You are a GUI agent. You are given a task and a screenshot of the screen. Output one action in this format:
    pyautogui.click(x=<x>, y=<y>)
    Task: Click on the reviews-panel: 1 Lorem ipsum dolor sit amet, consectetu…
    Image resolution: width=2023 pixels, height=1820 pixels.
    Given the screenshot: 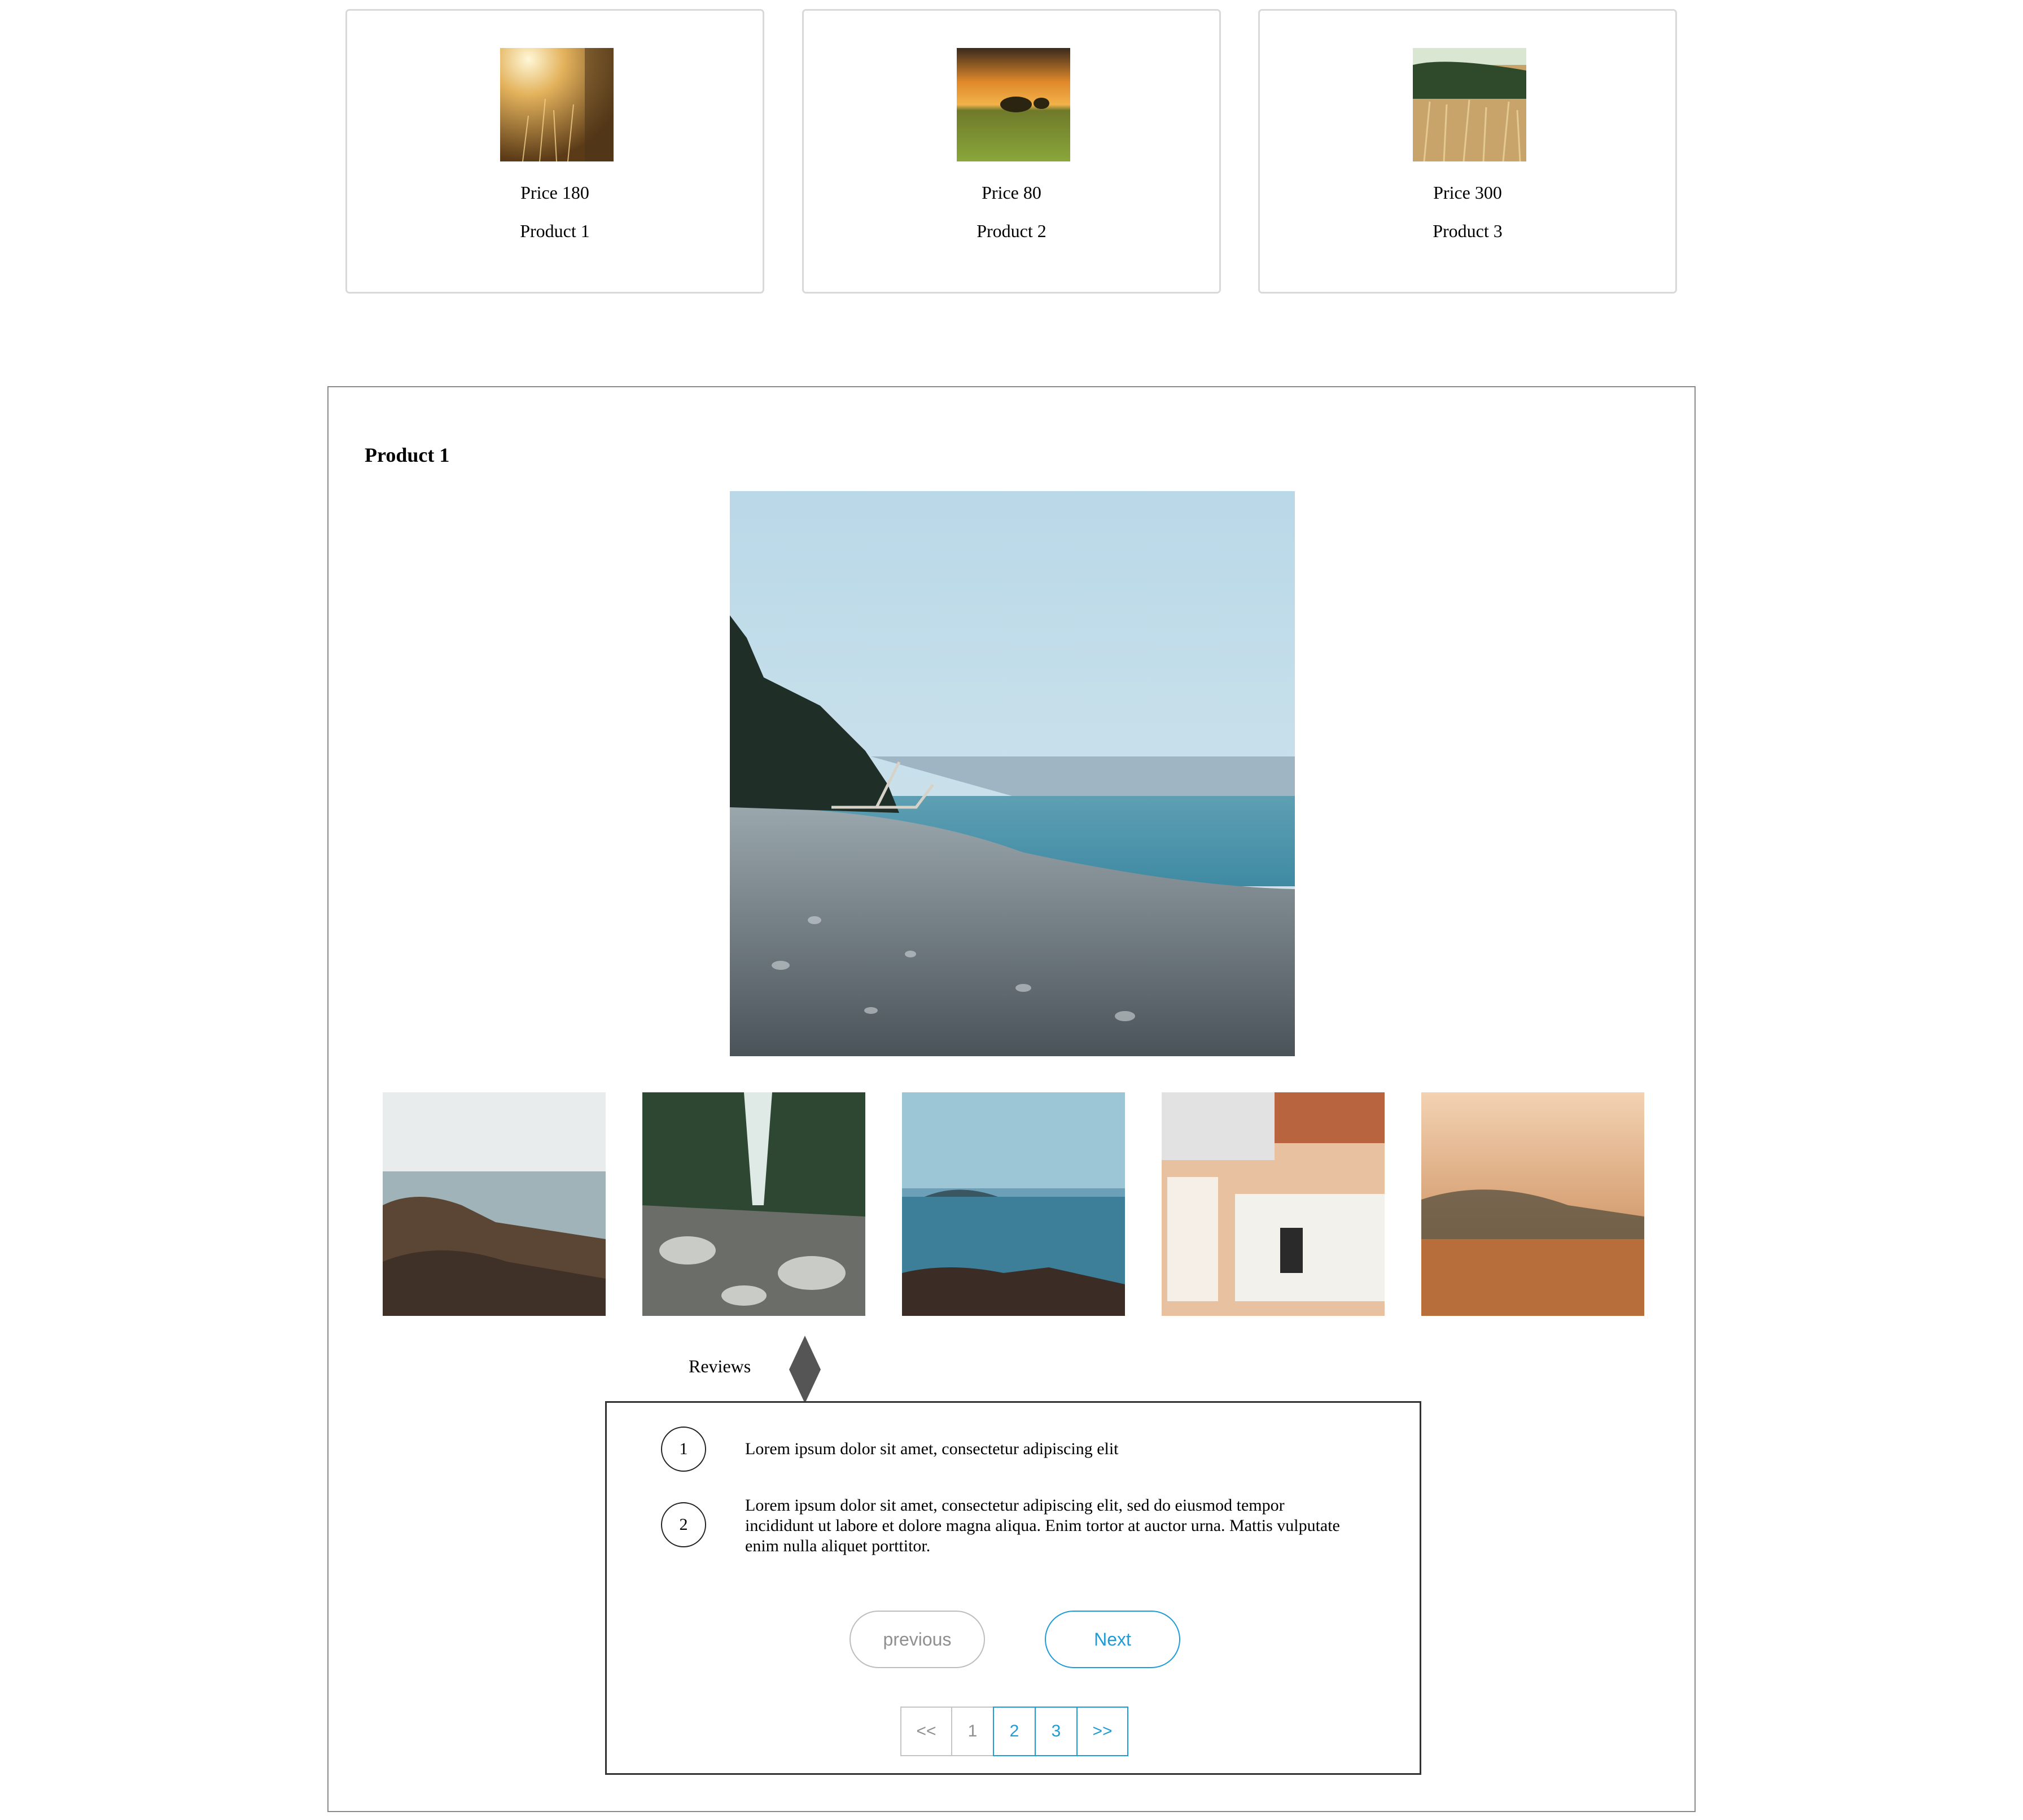 What is the action you would take?
    pyautogui.click(x=1013, y=1588)
    